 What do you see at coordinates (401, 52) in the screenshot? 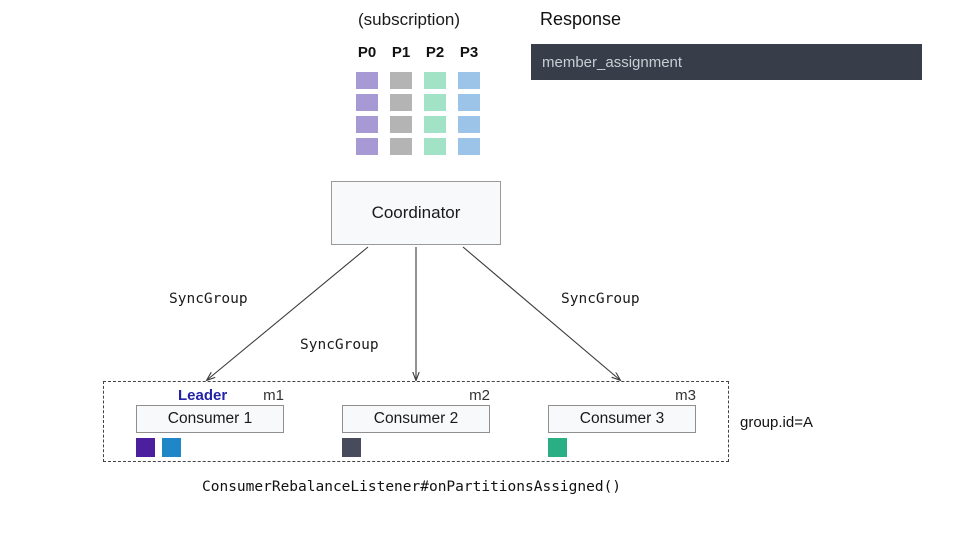
I see `partition-label-p1: P1` at bounding box center [401, 52].